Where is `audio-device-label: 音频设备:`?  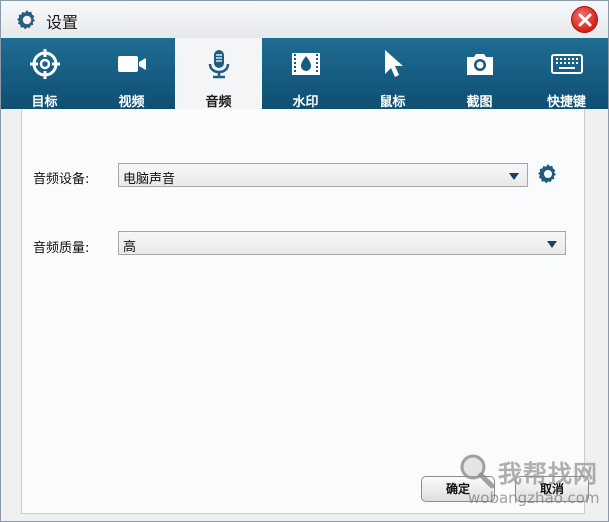 audio-device-label: 音频设备: is located at coordinates (61, 179).